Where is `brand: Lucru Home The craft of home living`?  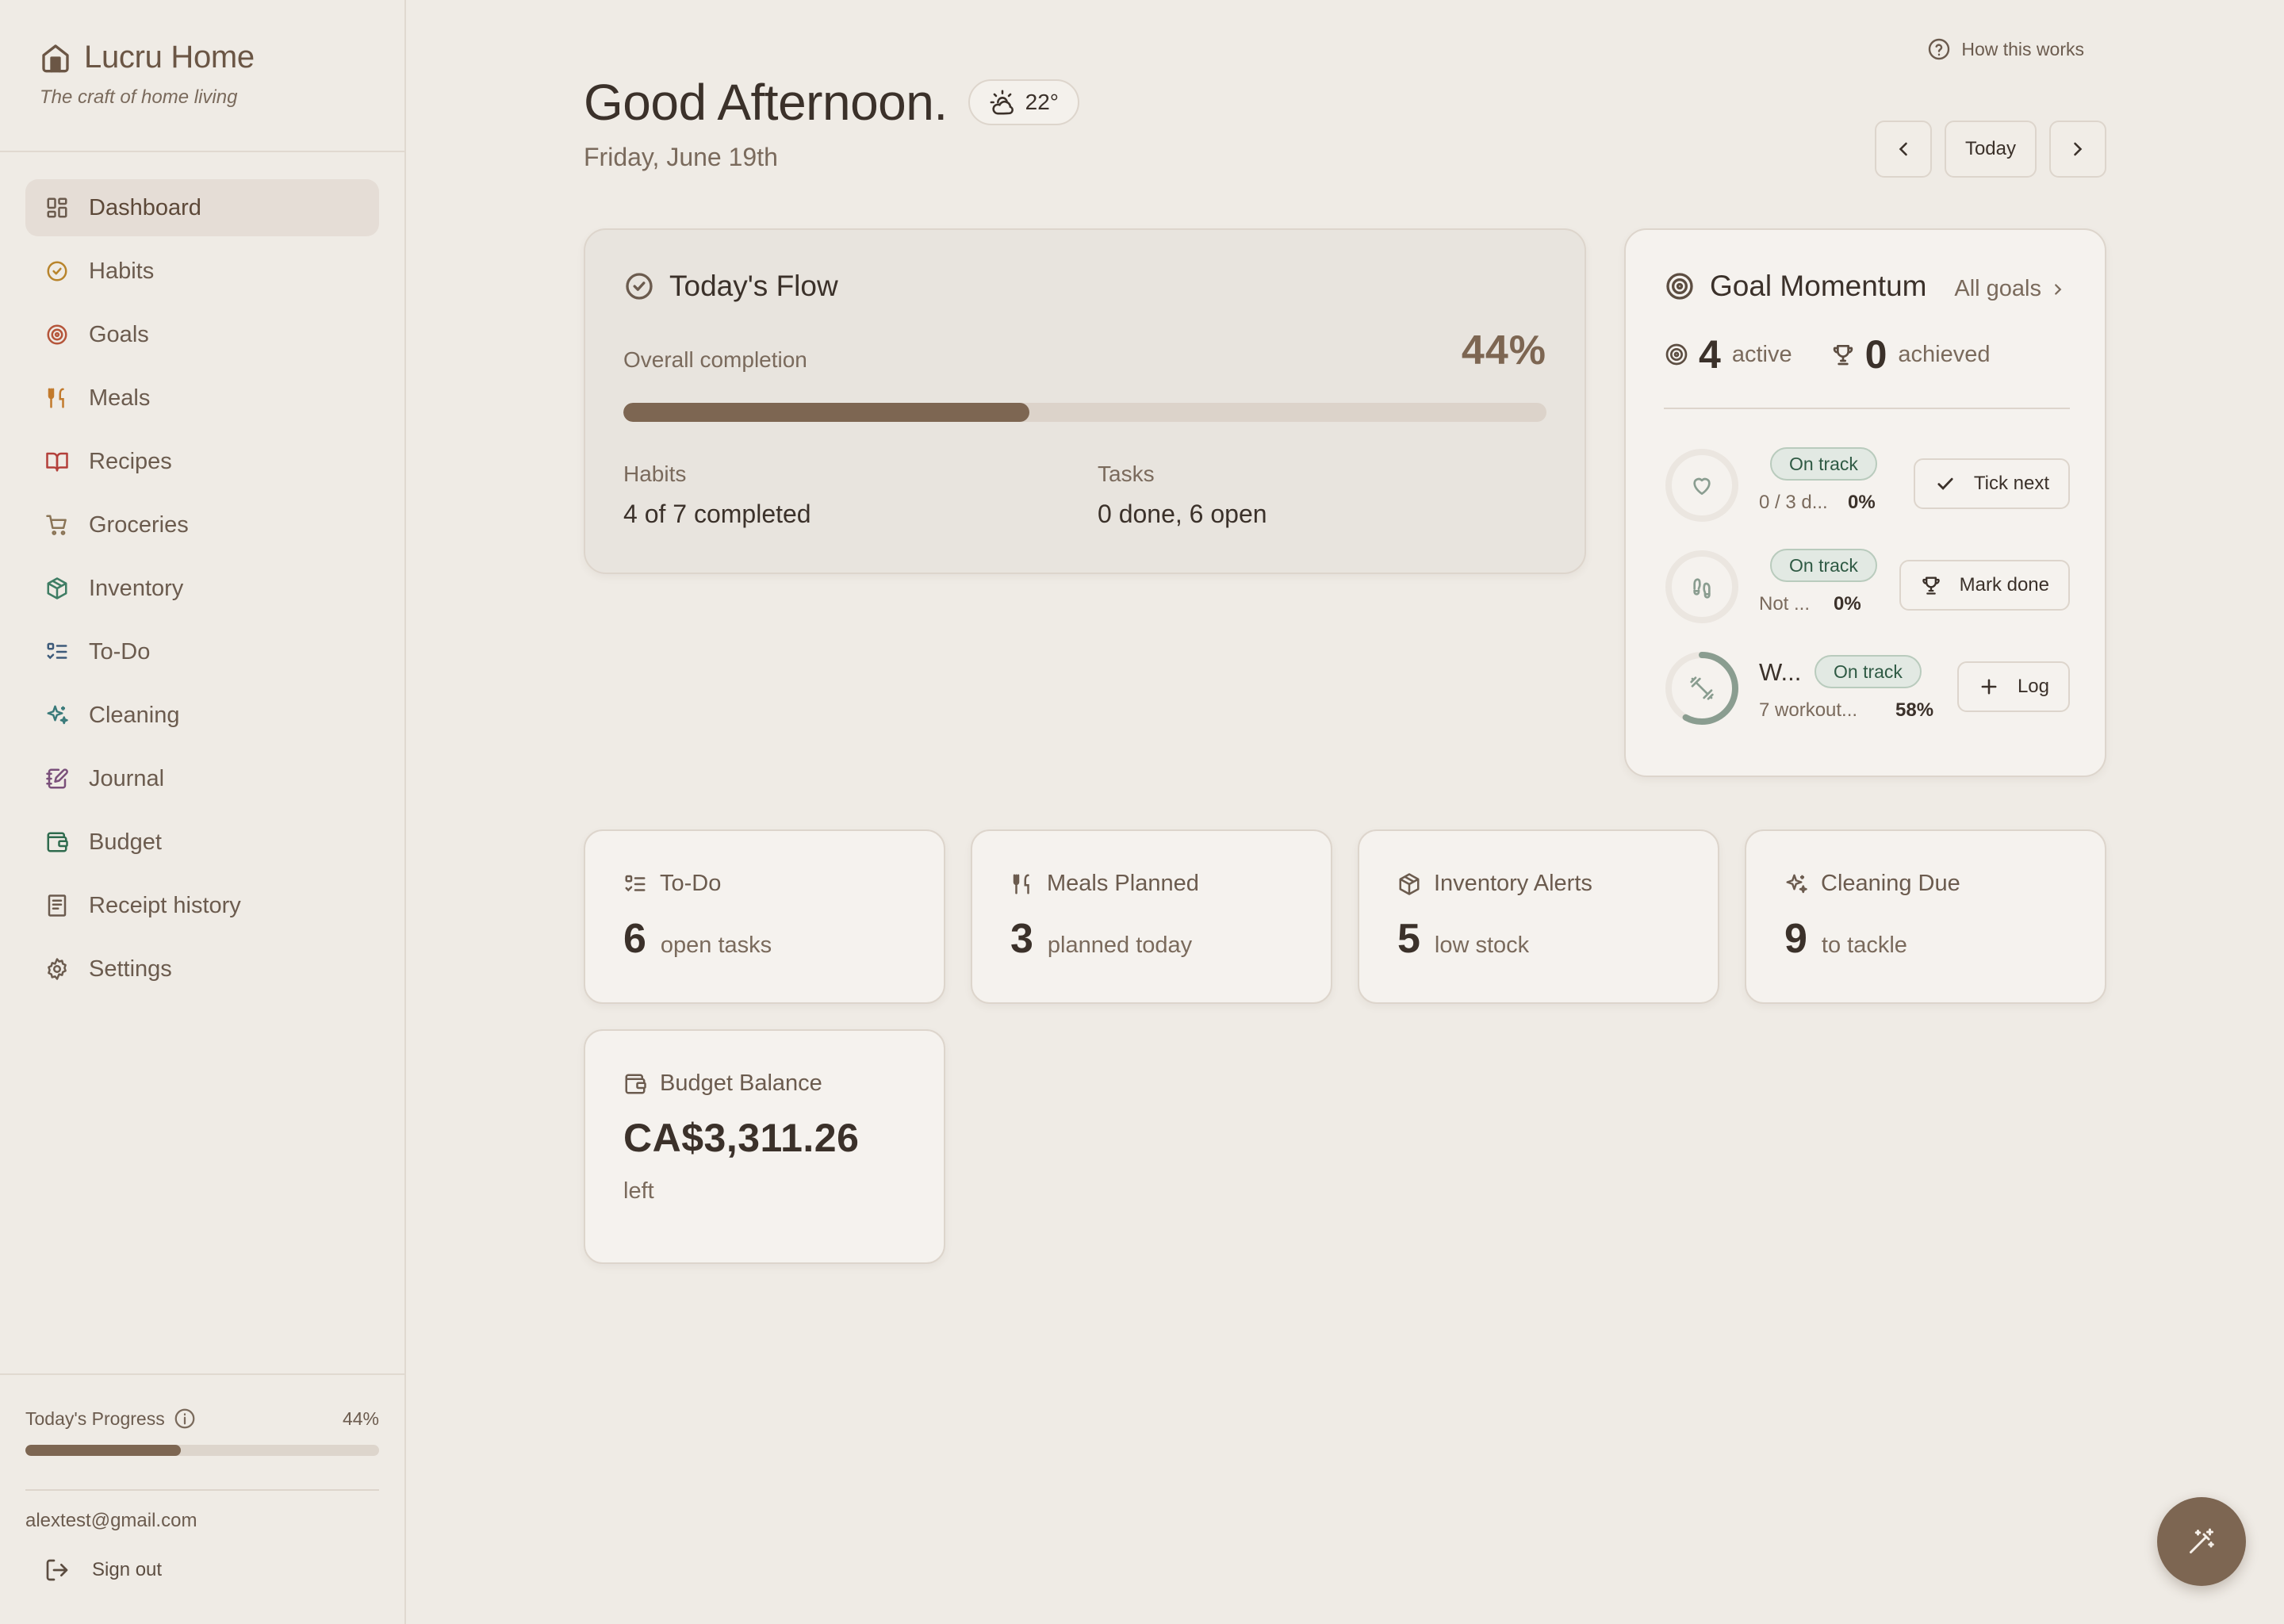 brand: Lucru Home The craft of home living is located at coordinates (147, 74).